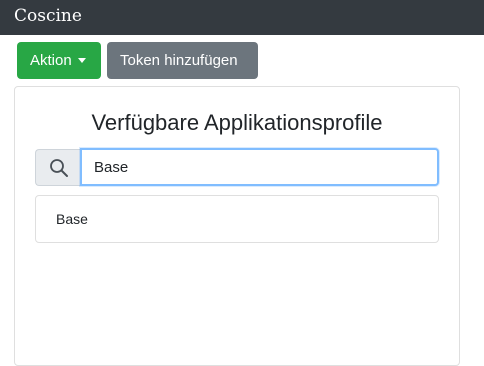 Image resolution: width=484 pixels, height=366 pixels. Describe the element at coordinates (81, 60) in the screenshot. I see `caret-down-icon` at that location.